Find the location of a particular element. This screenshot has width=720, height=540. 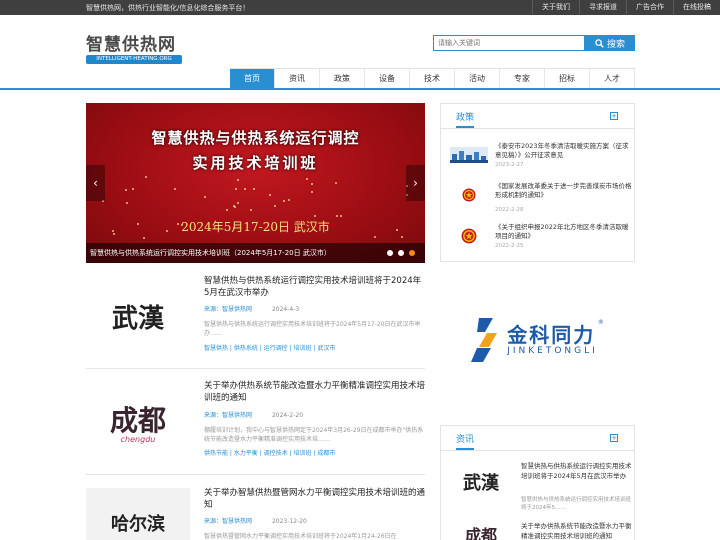

article-date: 2024-4-3 is located at coordinates (285, 309).